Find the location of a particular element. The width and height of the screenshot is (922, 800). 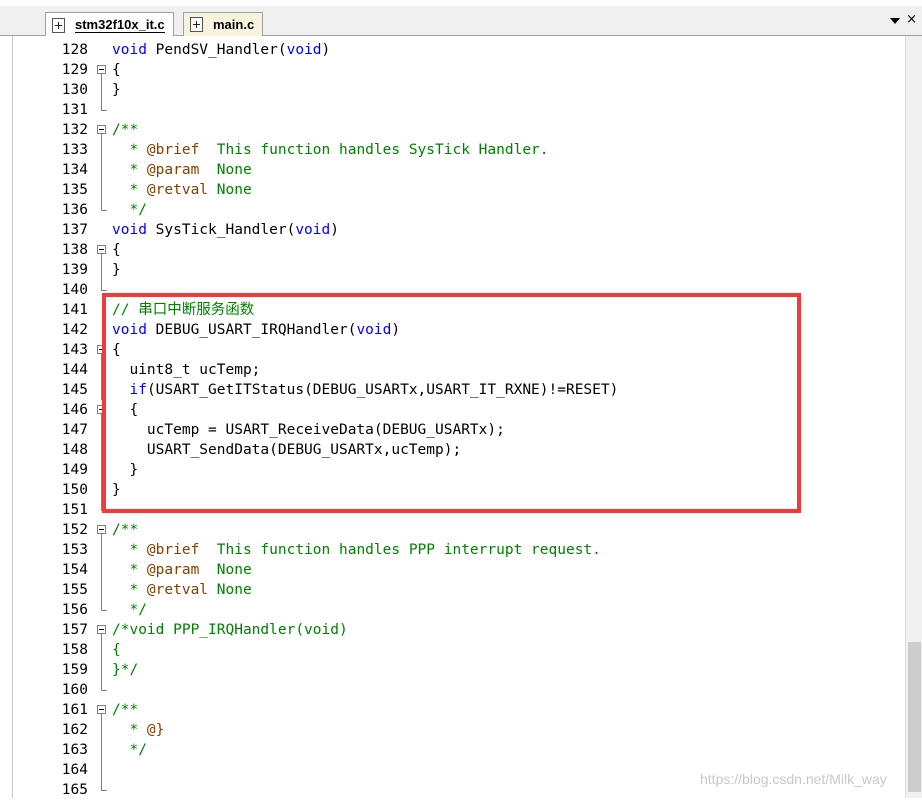

c-file-icon is located at coordinates (196, 24).